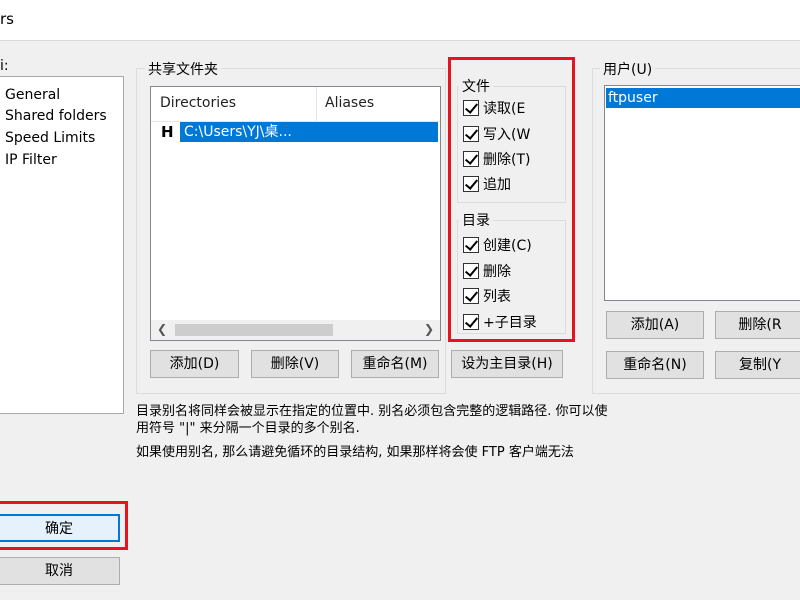 The width and height of the screenshot is (800, 600). Describe the element at coordinates (56, 116) in the screenshot. I see `tree-item-shared-folders: Shared folders` at that location.